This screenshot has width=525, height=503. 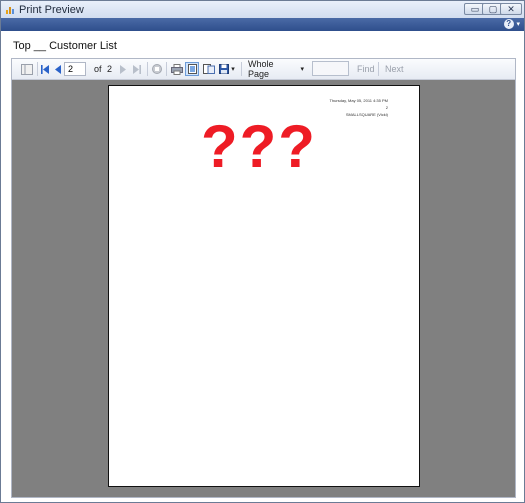 I want to click on next-page-icon, so click(x=123, y=69).